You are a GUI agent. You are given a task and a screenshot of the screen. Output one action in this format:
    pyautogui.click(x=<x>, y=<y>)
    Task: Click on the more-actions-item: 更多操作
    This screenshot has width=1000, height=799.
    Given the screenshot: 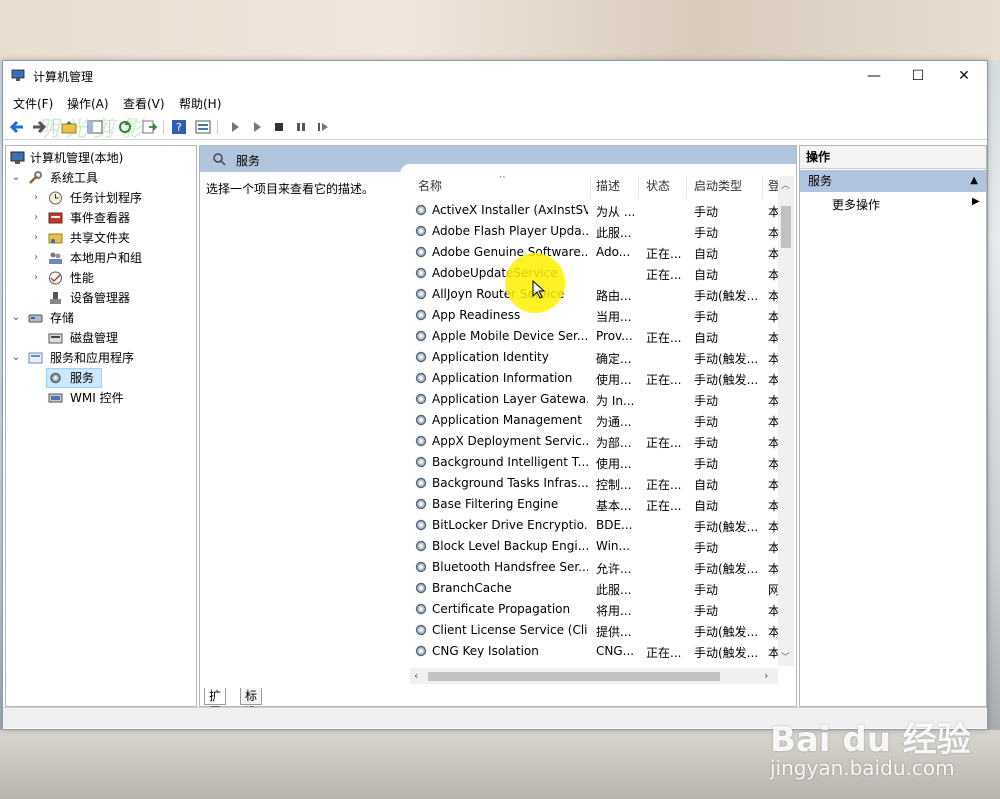 What is the action you would take?
    pyautogui.click(x=856, y=204)
    